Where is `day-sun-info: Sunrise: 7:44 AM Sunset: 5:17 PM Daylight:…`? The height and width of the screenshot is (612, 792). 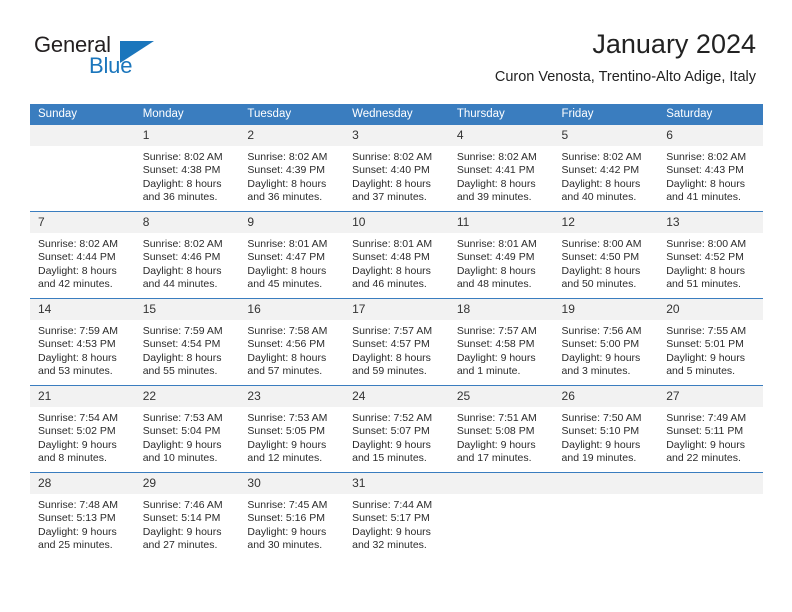 day-sun-info: Sunrise: 7:44 AM Sunset: 5:17 PM Daylight:… is located at coordinates (396, 523).